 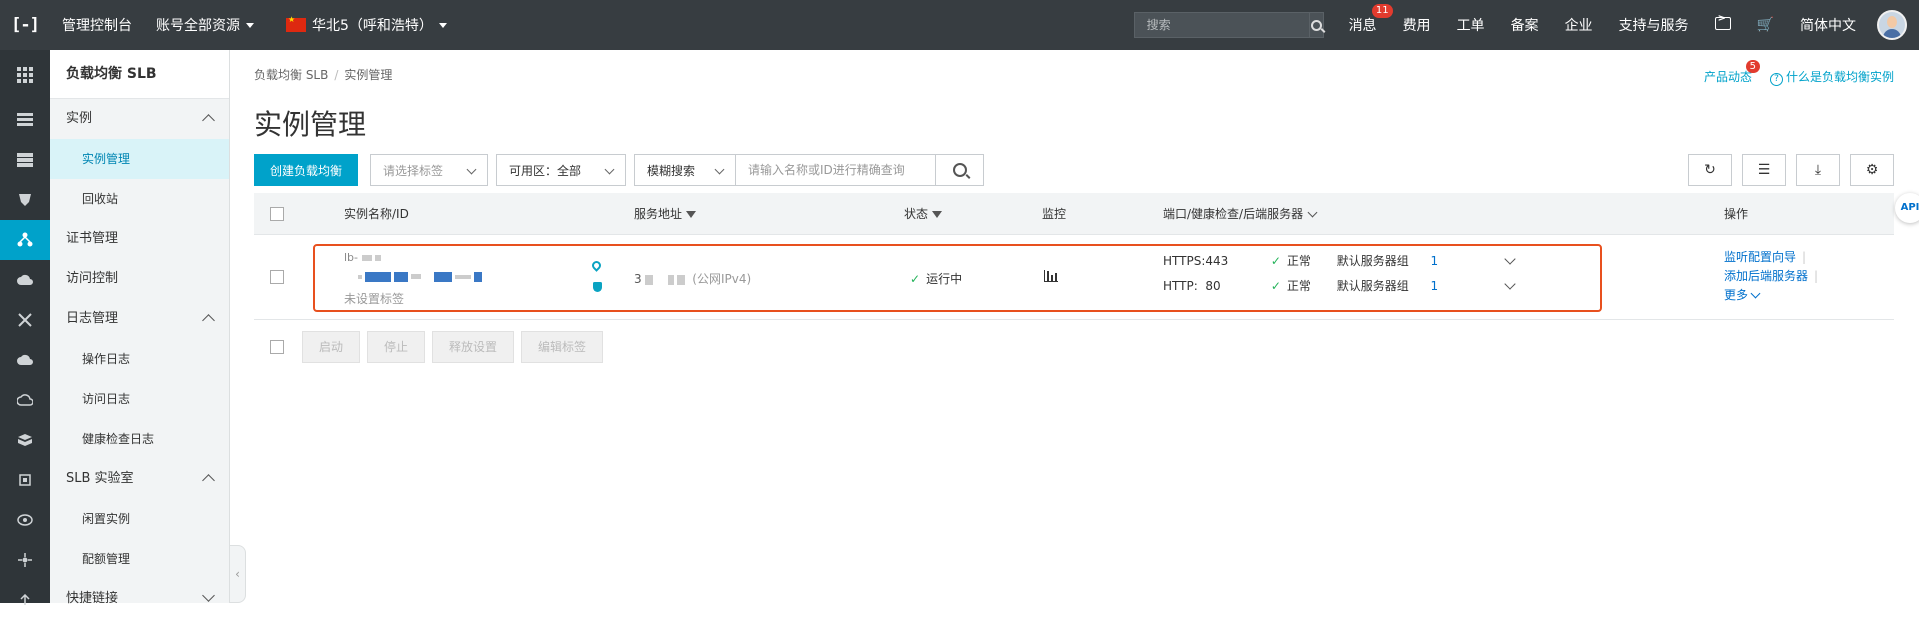 I want to click on sidebar-item-idle-instances: 闲置实例, so click(x=139, y=519).